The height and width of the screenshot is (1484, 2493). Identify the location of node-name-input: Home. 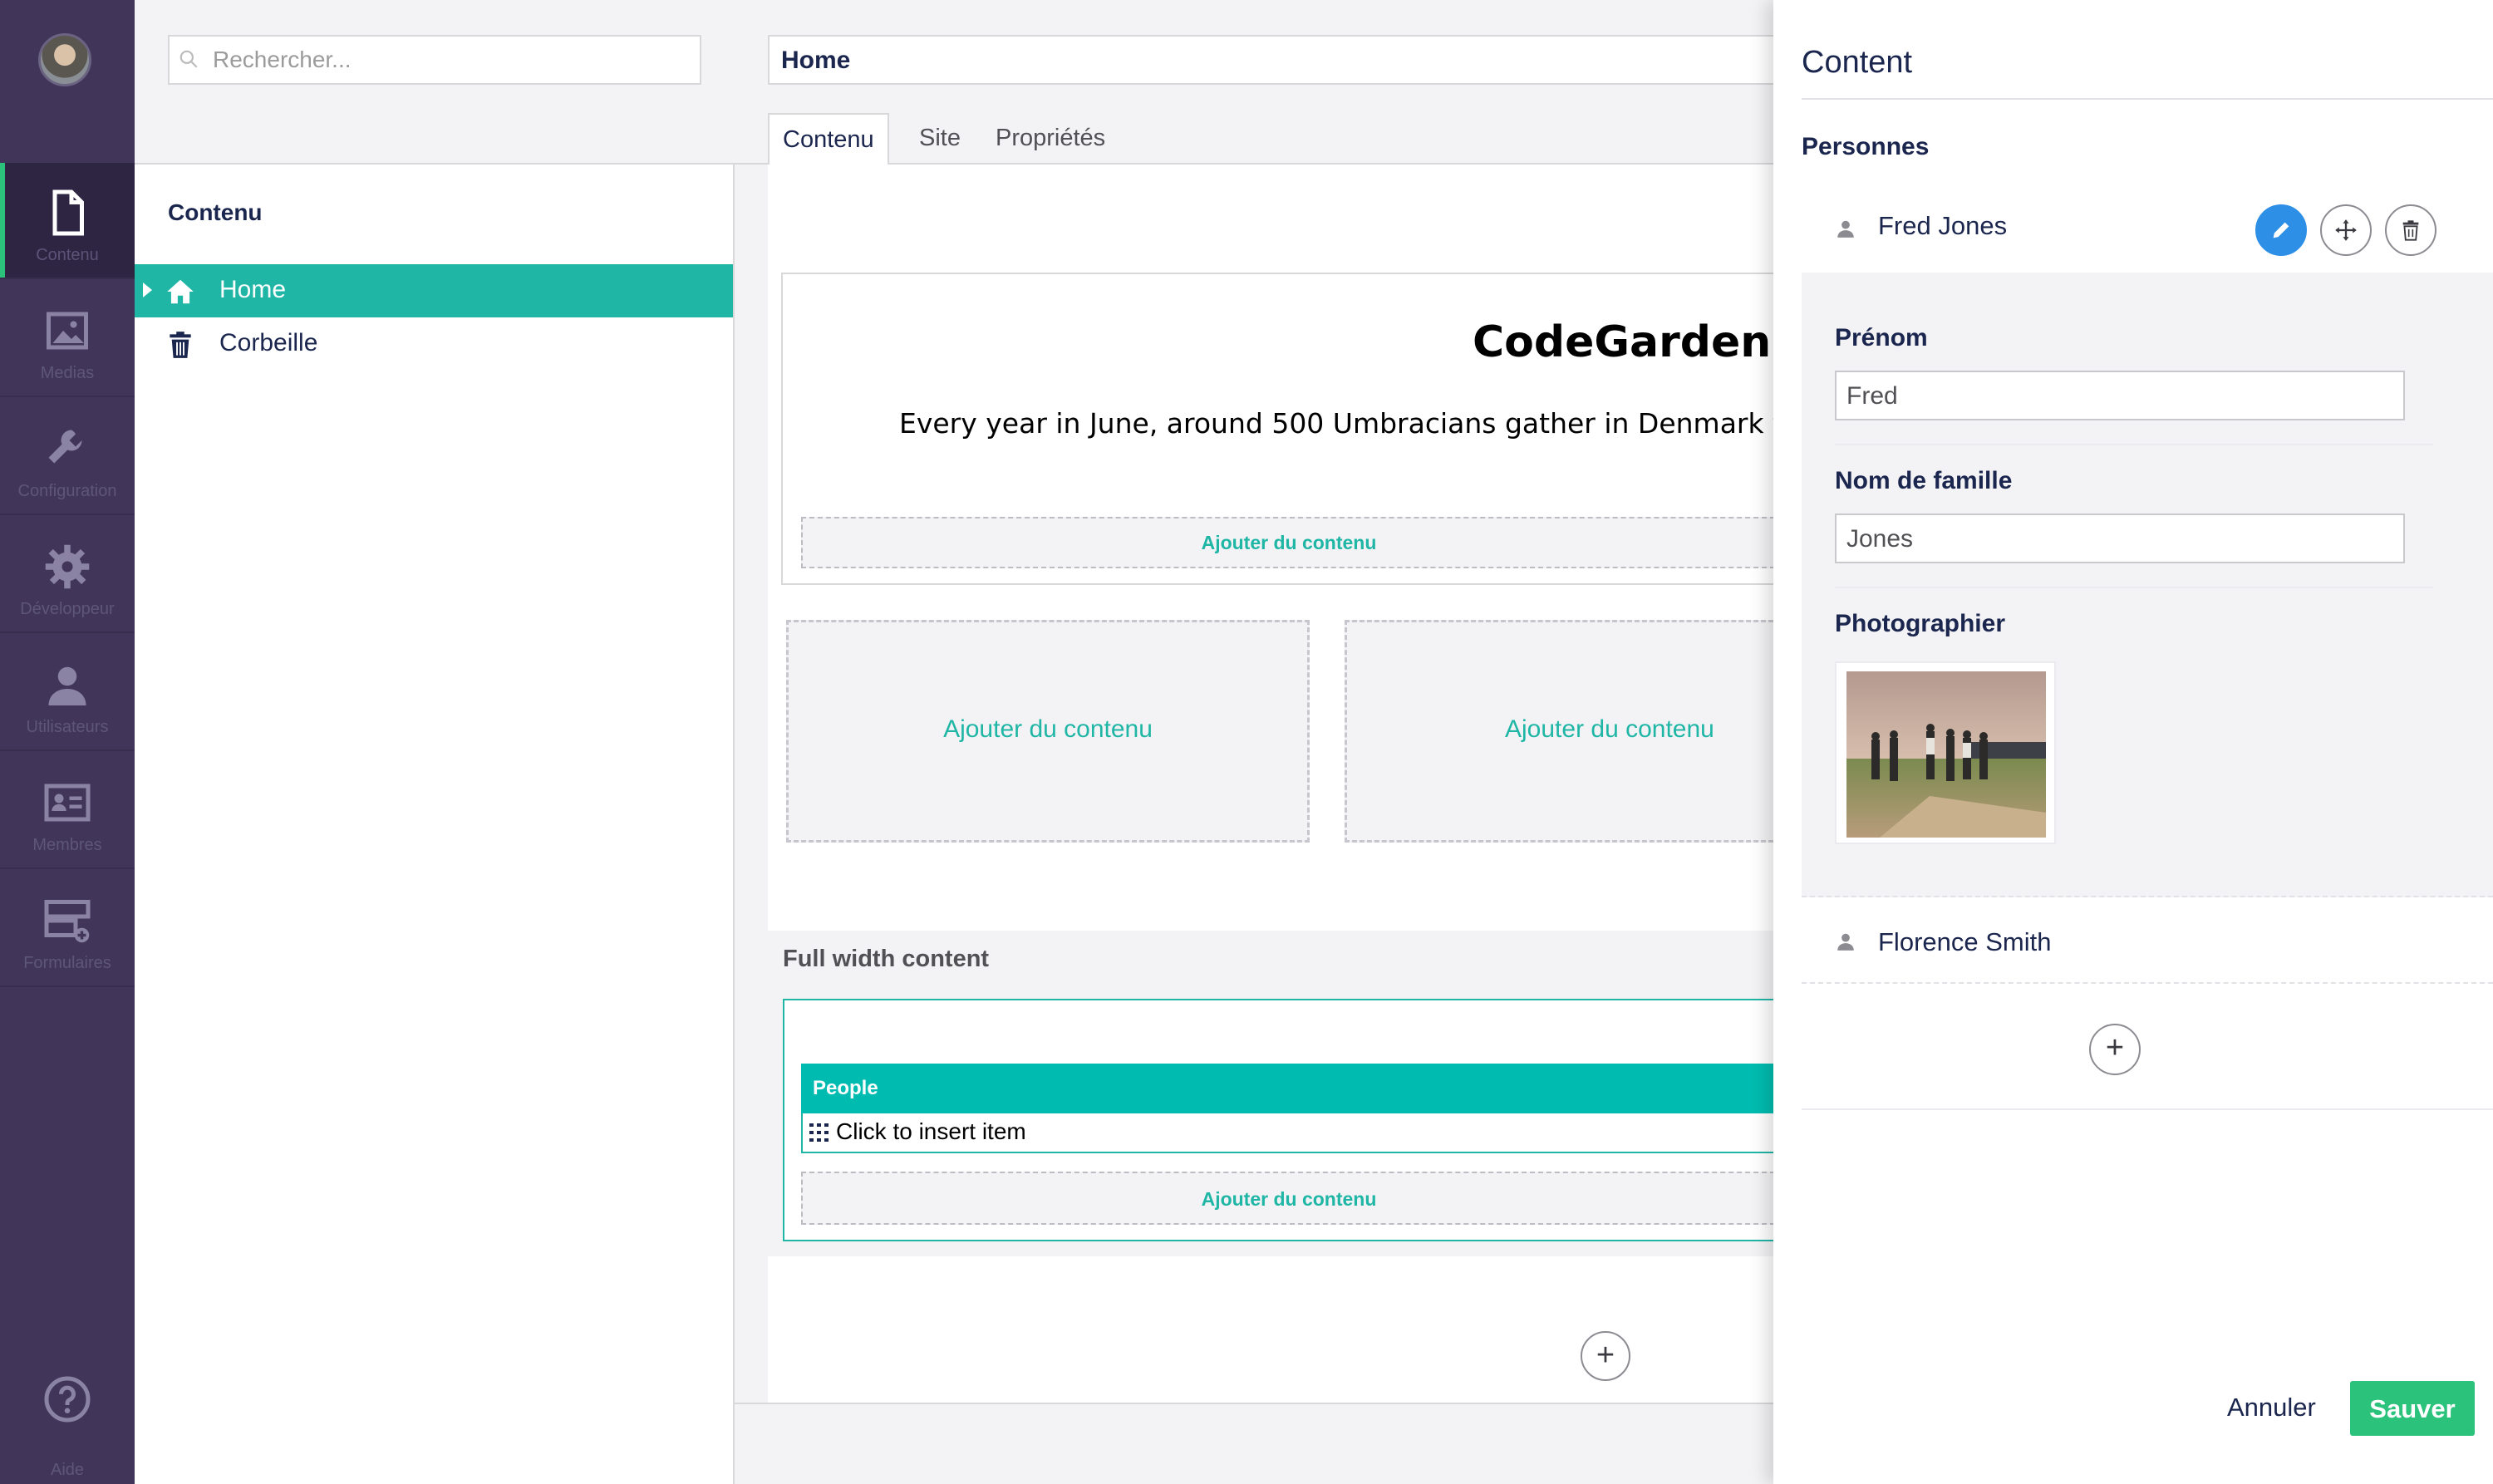
(1279, 60).